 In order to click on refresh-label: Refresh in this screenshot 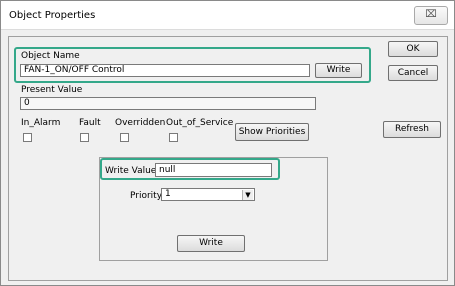, I will do `click(412, 129)`.